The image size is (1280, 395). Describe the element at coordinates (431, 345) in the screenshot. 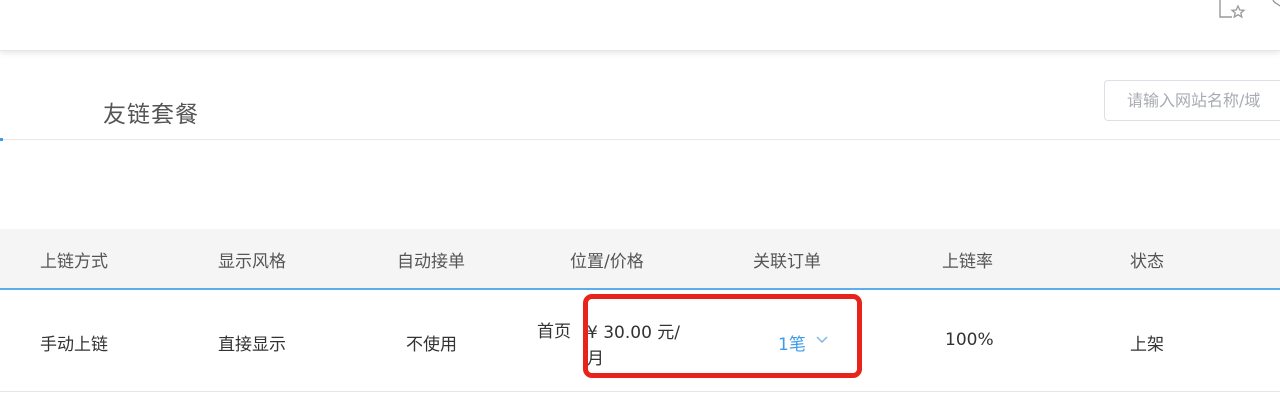

I see `cell-auto-accept: 不使用` at that location.